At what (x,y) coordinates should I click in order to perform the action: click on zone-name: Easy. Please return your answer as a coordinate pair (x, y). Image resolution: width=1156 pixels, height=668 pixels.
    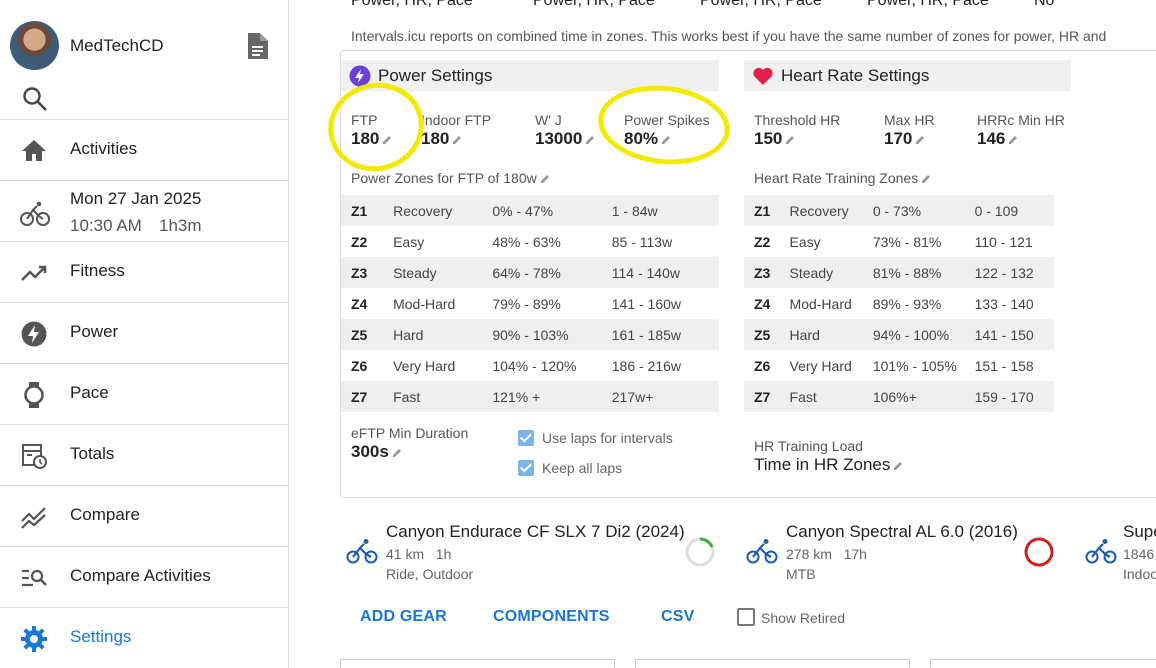
    Looking at the image, I should click on (409, 241).